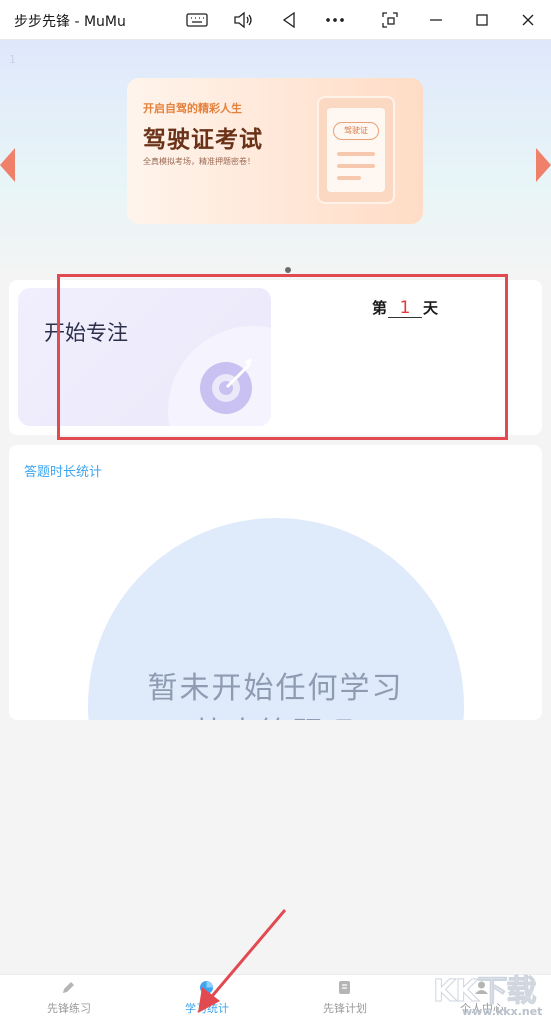 The height and width of the screenshot is (1021, 551). What do you see at coordinates (68, 987) in the screenshot?
I see `pencil-icon` at bounding box center [68, 987].